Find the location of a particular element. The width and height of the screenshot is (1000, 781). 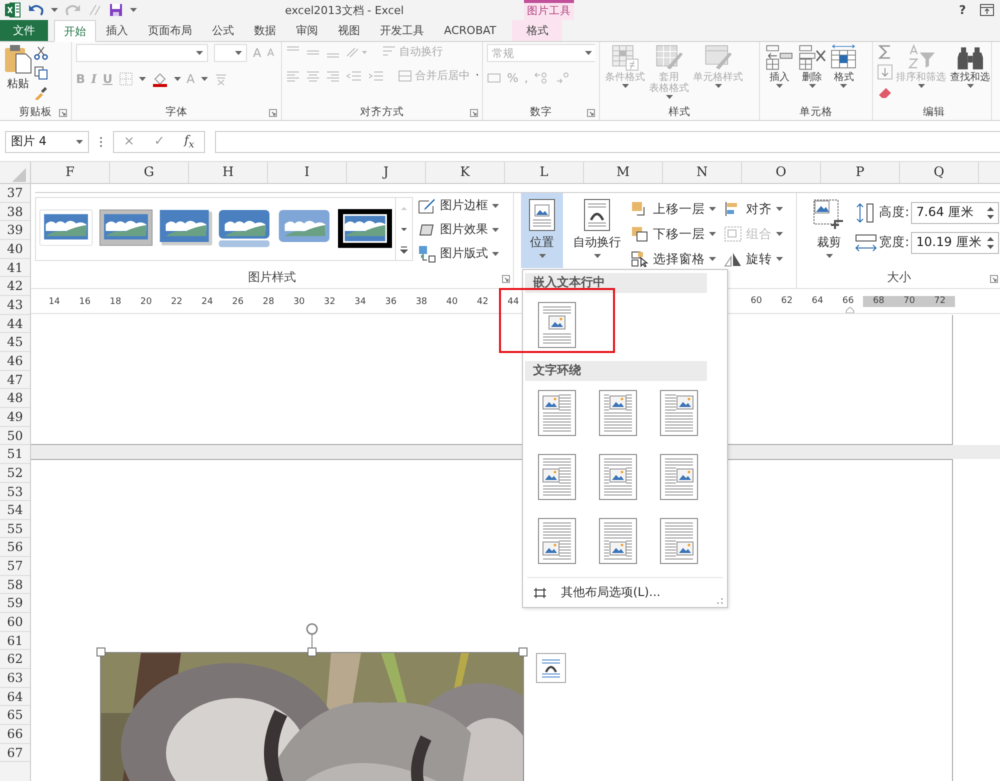

autosum-icon is located at coordinates (885, 52).